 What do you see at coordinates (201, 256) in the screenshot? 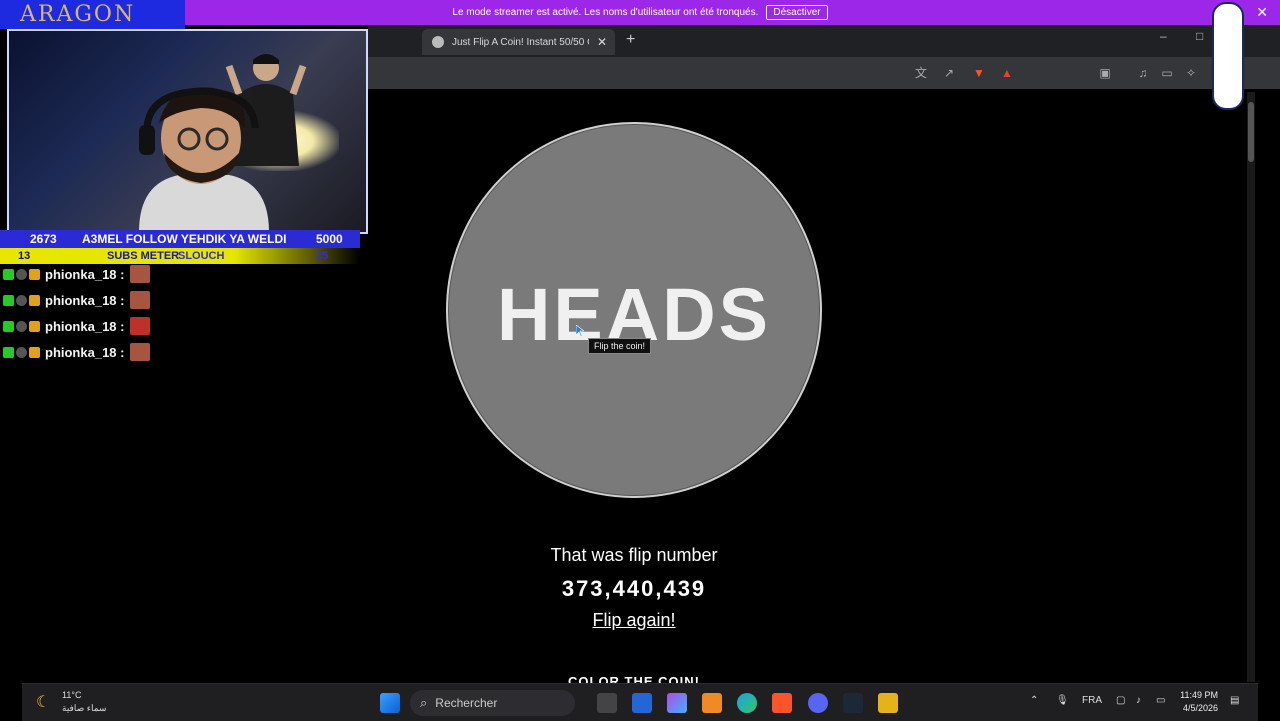
I see `subs-ghost-text: SLOUCH` at bounding box center [201, 256].